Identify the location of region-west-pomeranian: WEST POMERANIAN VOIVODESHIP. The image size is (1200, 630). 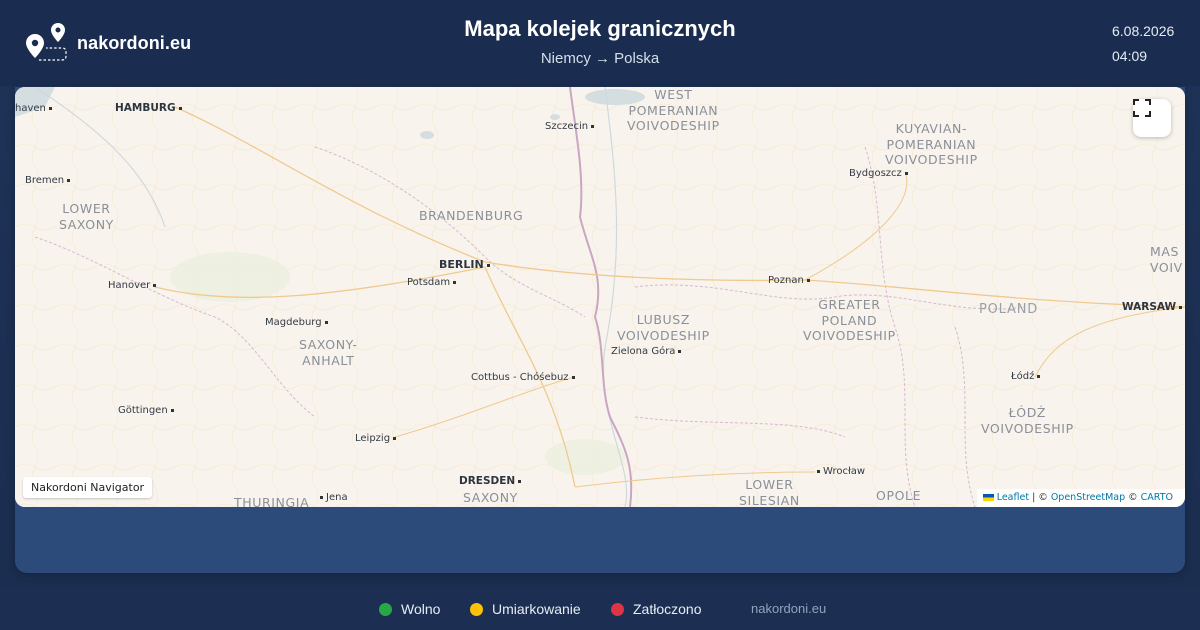
(673, 110).